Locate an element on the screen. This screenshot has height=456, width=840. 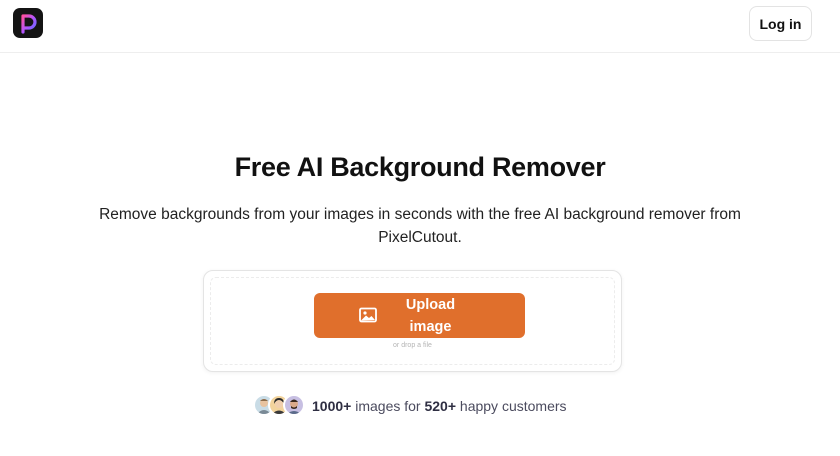
page-title: Free AI Background Remover is located at coordinates (420, 167).